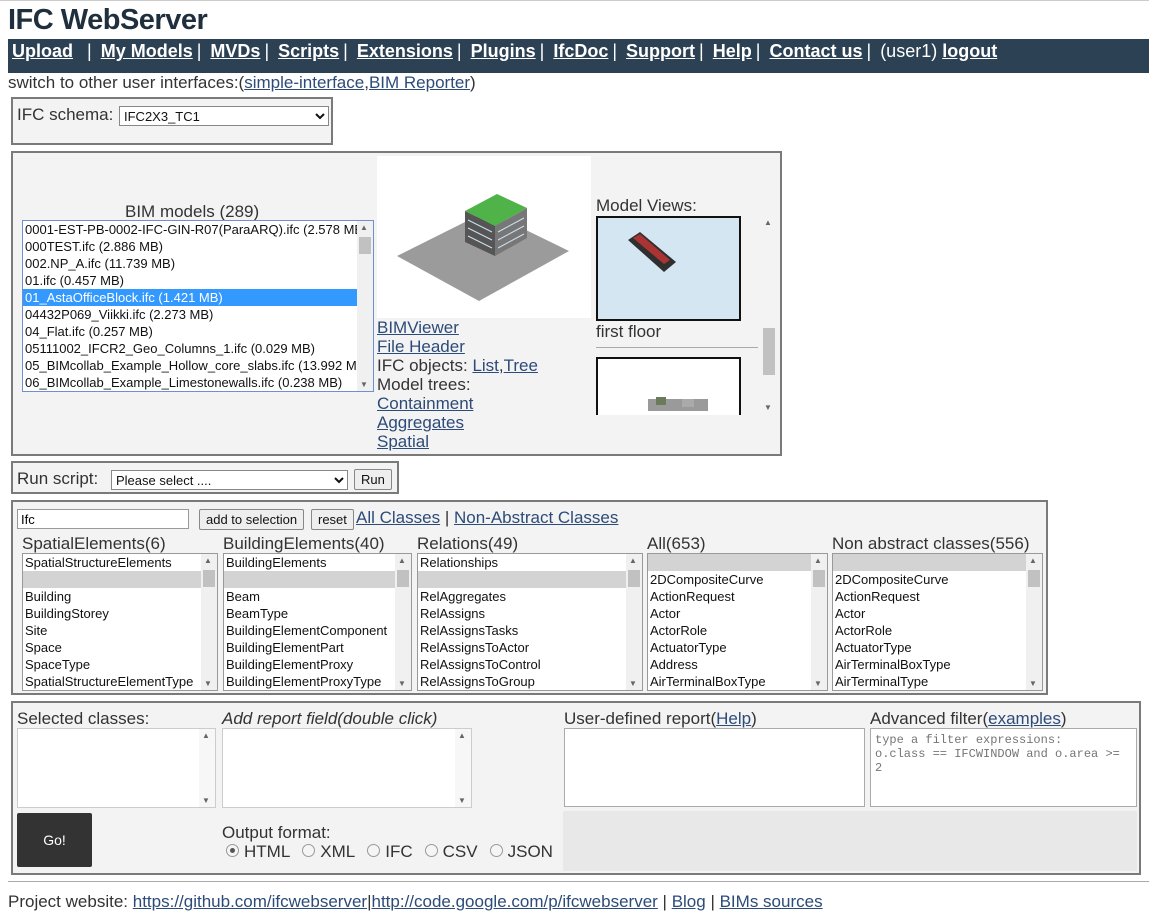  What do you see at coordinates (937, 596) in the screenshot?
I see `class-list-item: ActionRequest` at bounding box center [937, 596].